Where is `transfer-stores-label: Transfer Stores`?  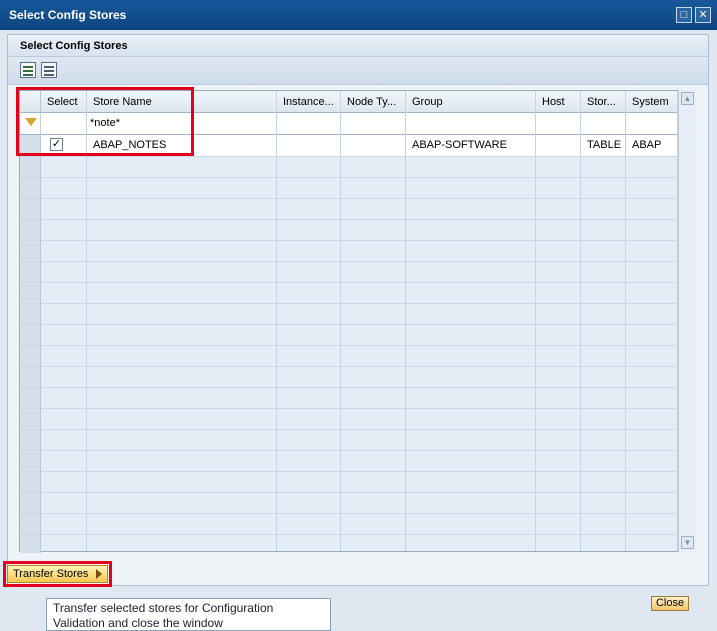 transfer-stores-label: Transfer Stores is located at coordinates (51, 574).